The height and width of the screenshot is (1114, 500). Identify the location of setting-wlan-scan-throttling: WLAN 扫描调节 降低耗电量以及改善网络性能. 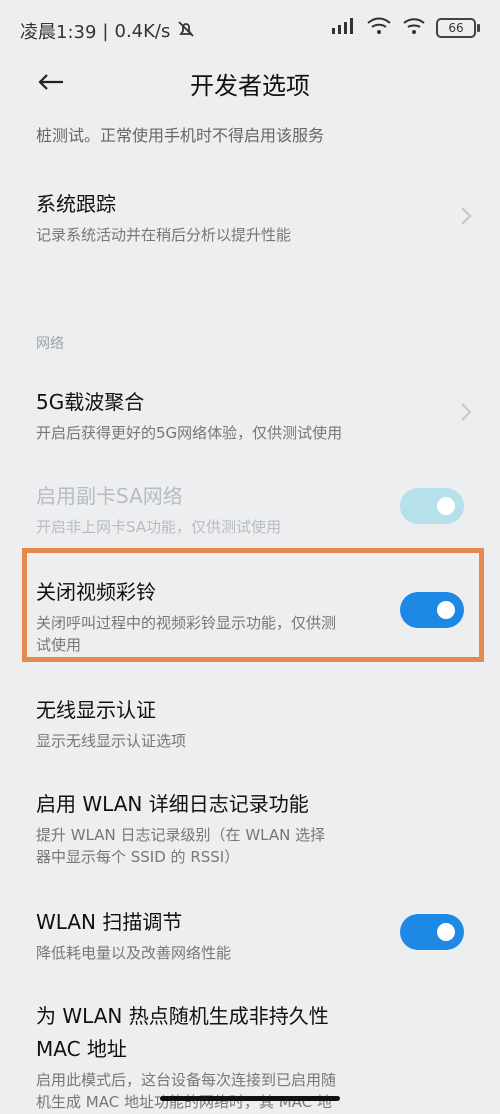
(250, 935).